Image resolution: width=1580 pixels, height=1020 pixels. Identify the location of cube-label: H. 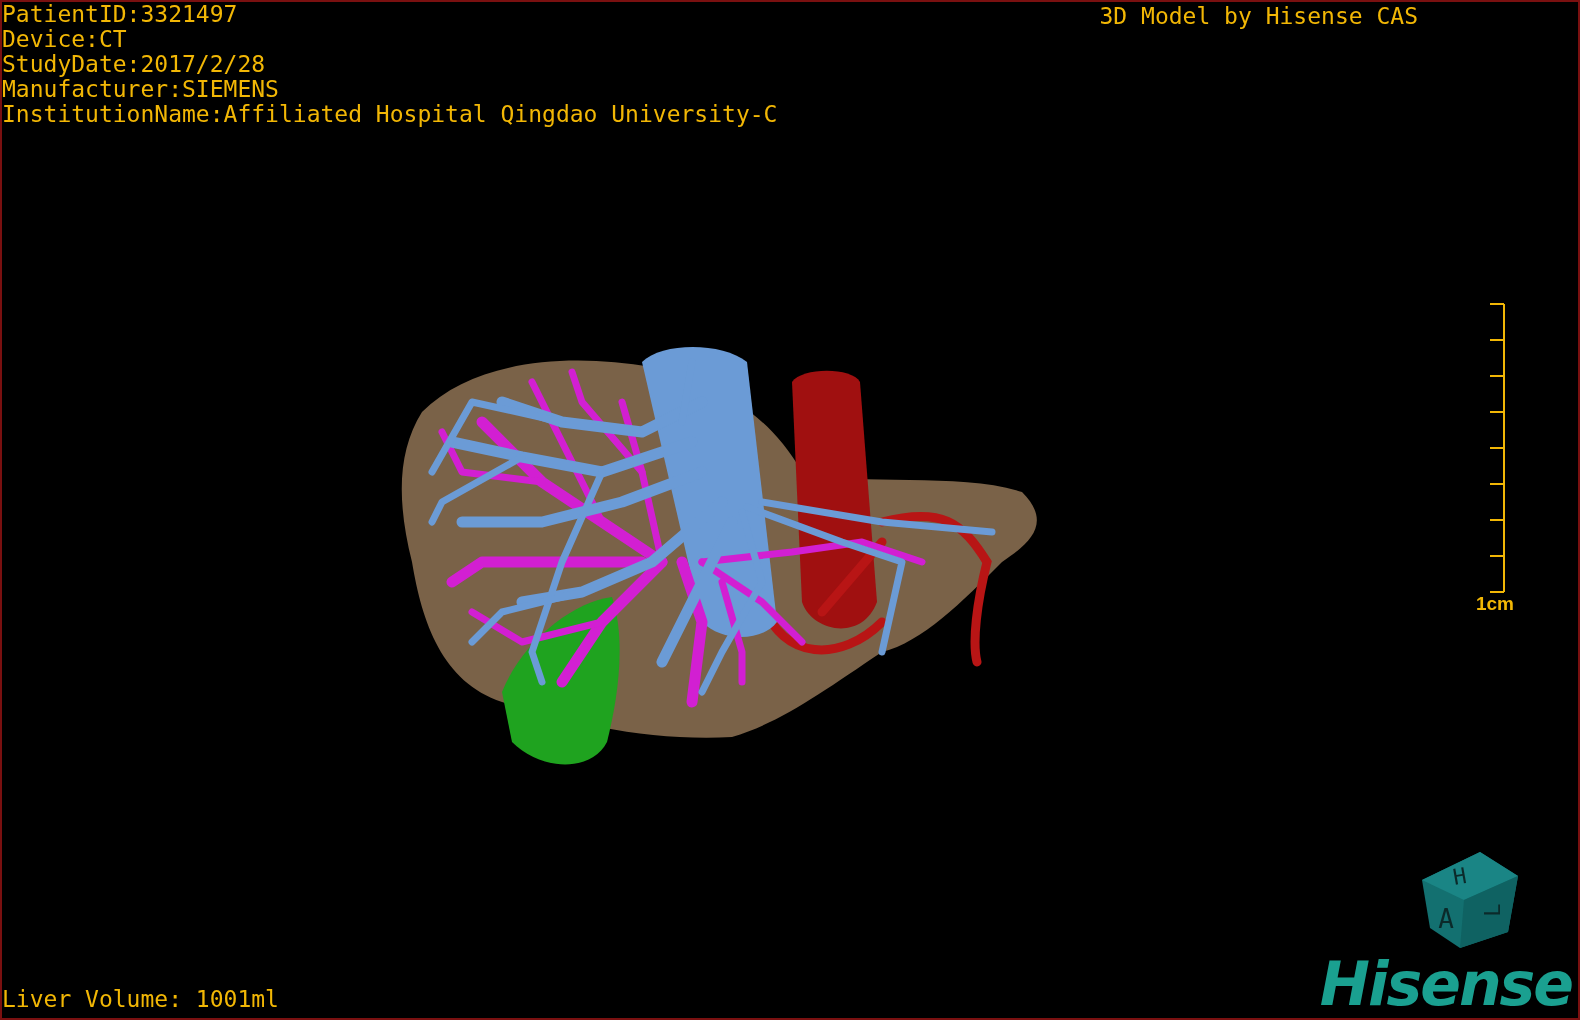
(1460, 876).